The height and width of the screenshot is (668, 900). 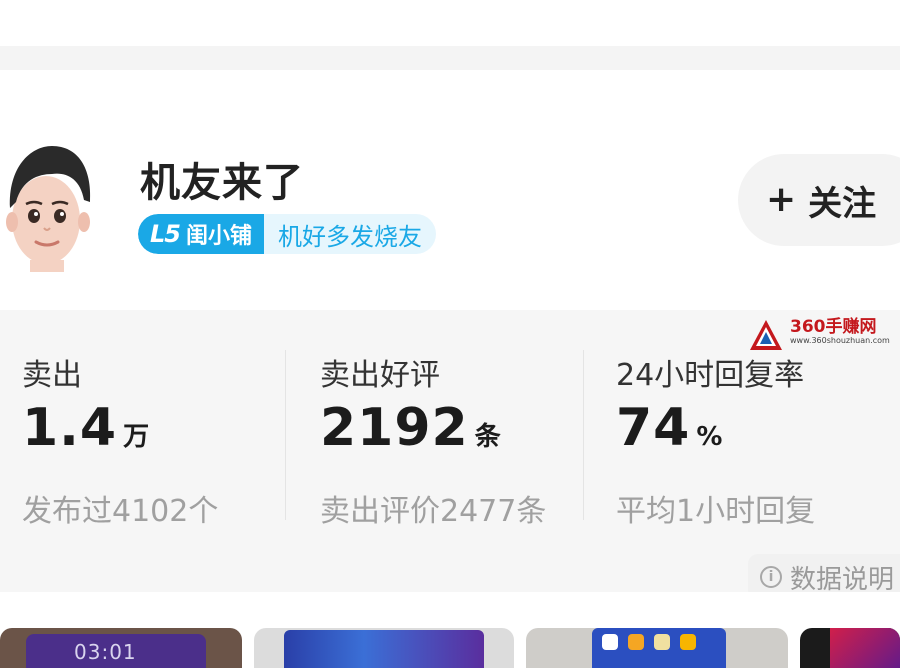 I want to click on level-label: L5, so click(x=165, y=234).